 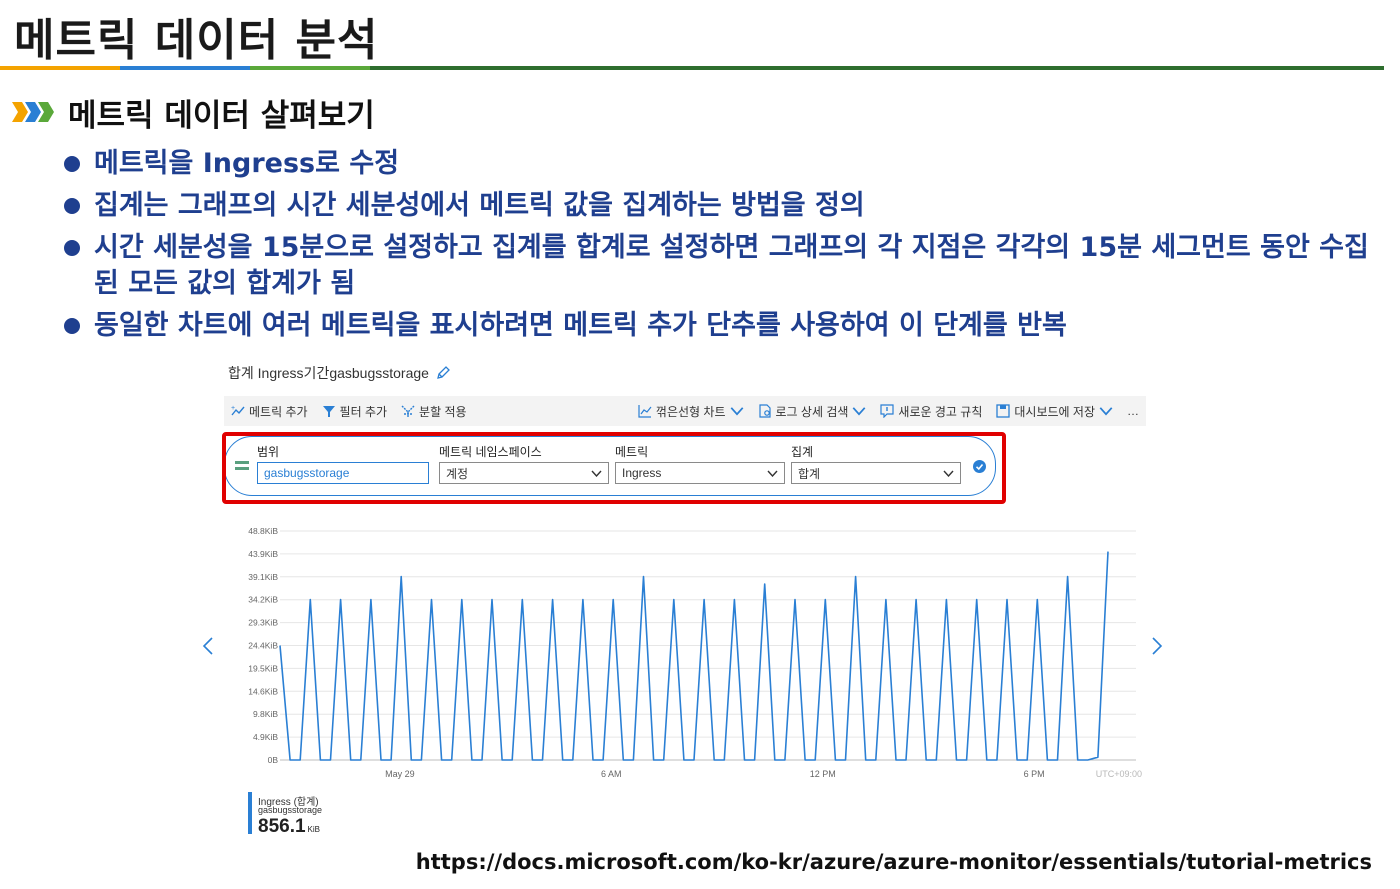 I want to click on namespace-select: 계정, so click(x=524, y=473).